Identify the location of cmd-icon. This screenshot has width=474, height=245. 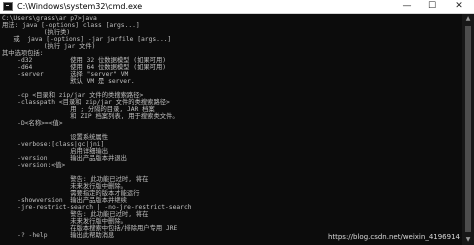
(8, 6).